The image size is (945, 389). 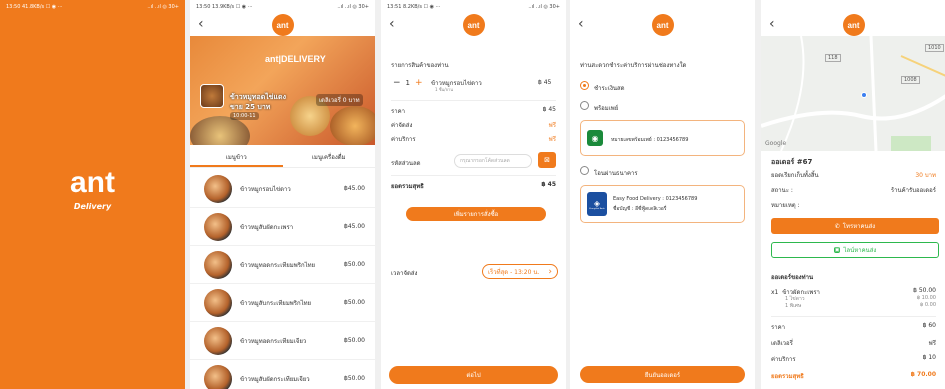 What do you see at coordinates (339, 100) in the screenshot?
I see `banner-delivery-fee: เดลิเวอรี่ 0 บาท` at bounding box center [339, 100].